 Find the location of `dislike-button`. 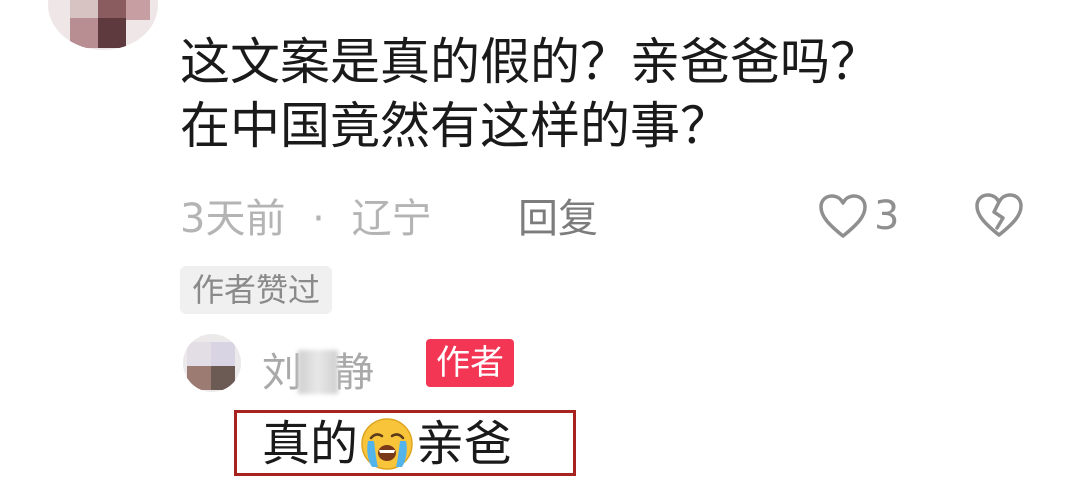

dislike-button is located at coordinates (999, 217).